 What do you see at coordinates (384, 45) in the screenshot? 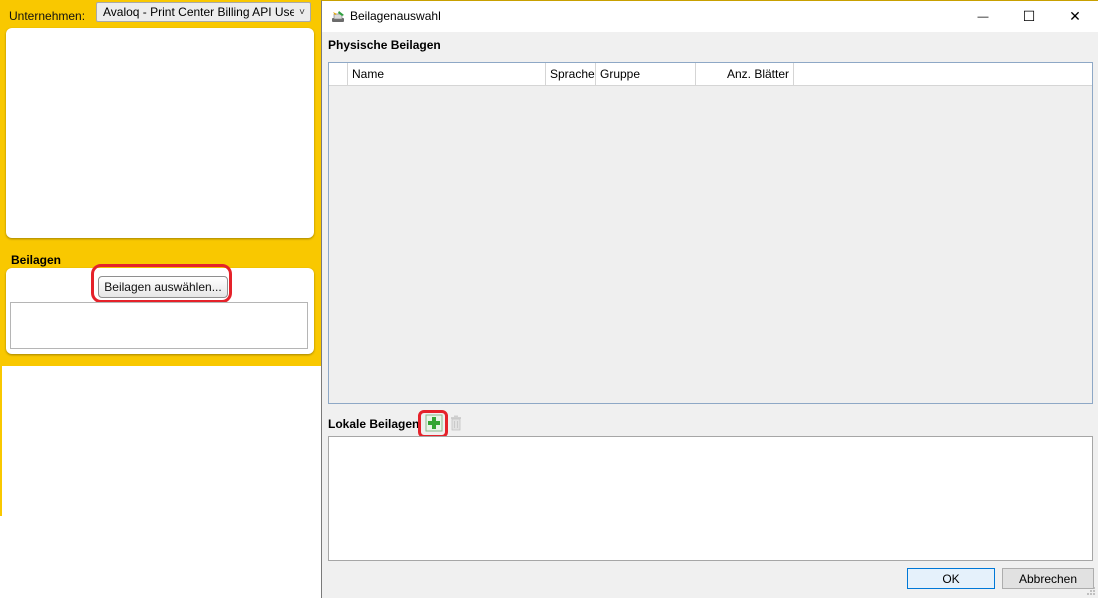
I see `physical-inserts-title: Physische Beilagen` at bounding box center [384, 45].